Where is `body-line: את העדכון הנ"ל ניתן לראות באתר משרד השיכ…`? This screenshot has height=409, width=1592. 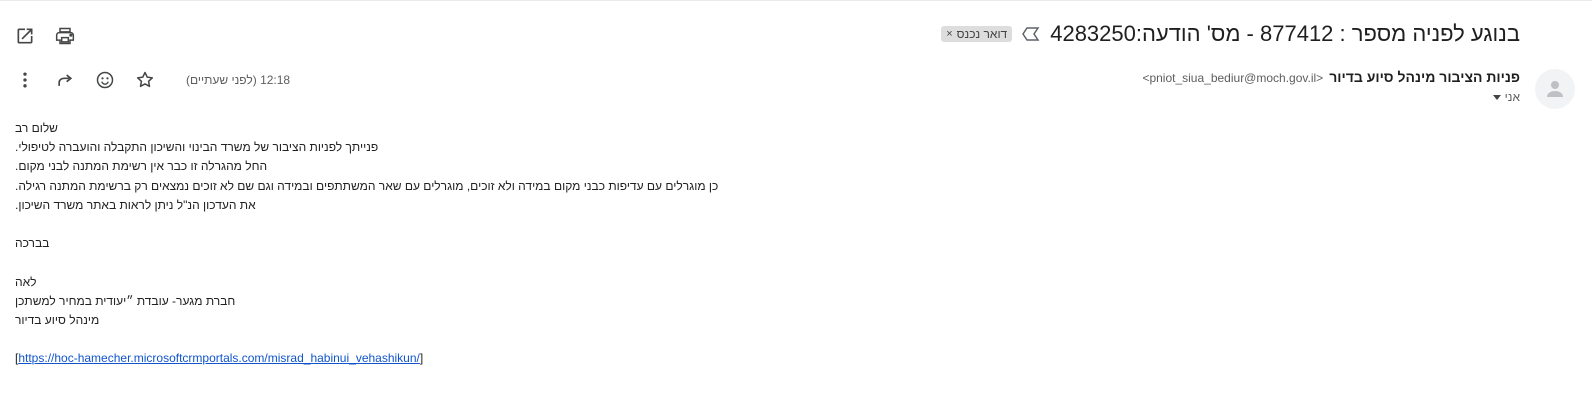
body-line: את העדכון הנ"ל ניתן לראות באתר משרד השיכ… is located at coordinates (135, 204).